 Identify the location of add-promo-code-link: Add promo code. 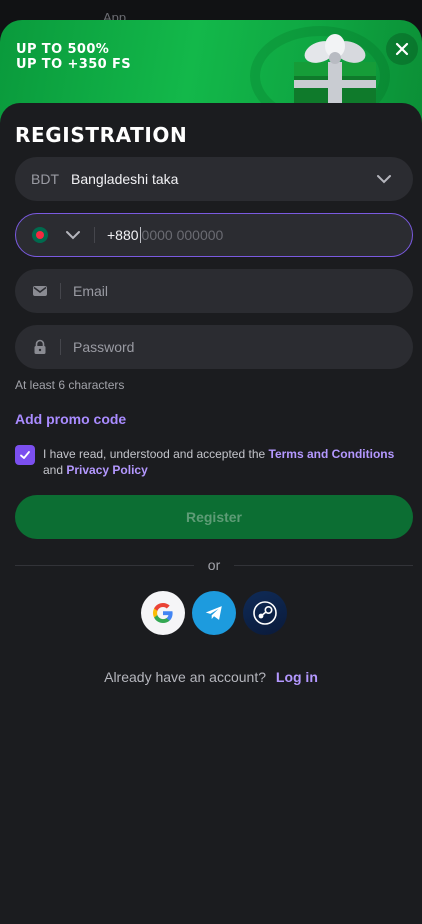
(70, 419).